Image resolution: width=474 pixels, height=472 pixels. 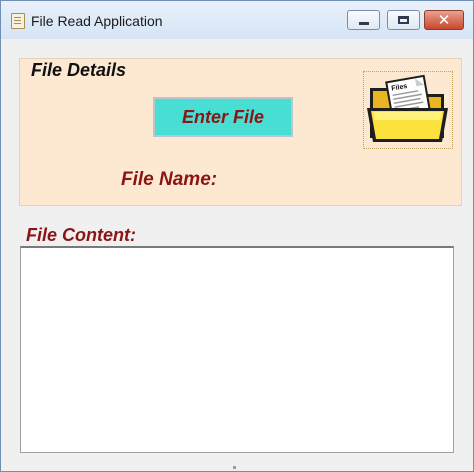 I want to click on close-icon: ✕, so click(x=444, y=19).